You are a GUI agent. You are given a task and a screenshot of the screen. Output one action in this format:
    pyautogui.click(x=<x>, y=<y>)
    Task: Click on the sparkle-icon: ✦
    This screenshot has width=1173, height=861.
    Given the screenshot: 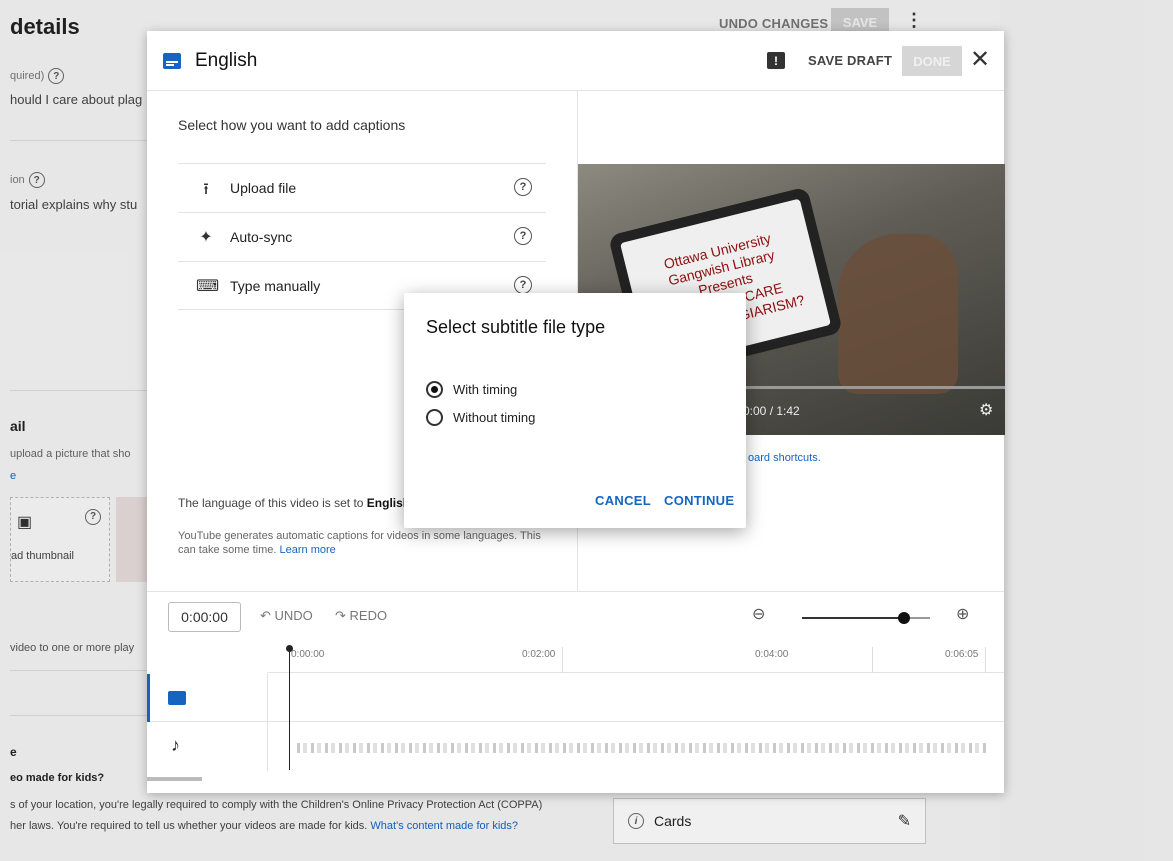 What is the action you would take?
    pyautogui.click(x=206, y=237)
    